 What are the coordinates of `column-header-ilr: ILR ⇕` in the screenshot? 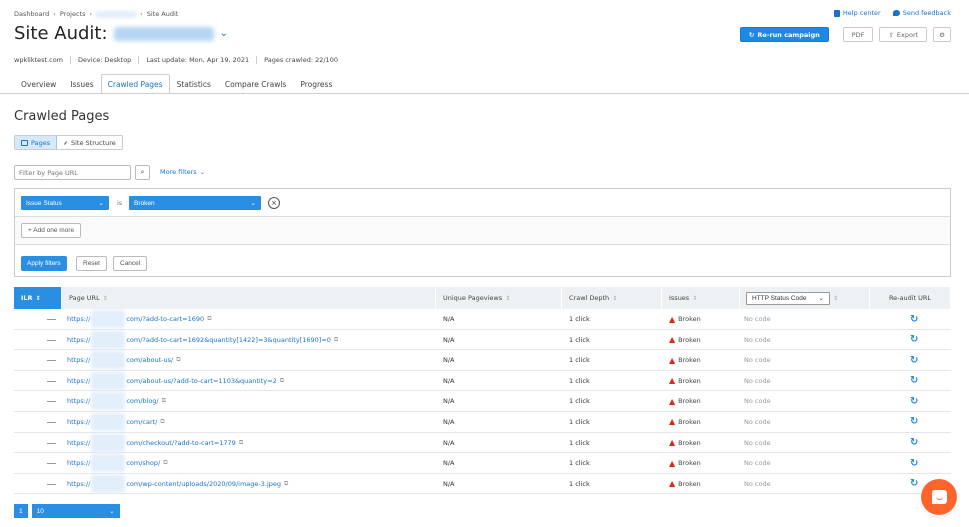 It's located at (38, 298).